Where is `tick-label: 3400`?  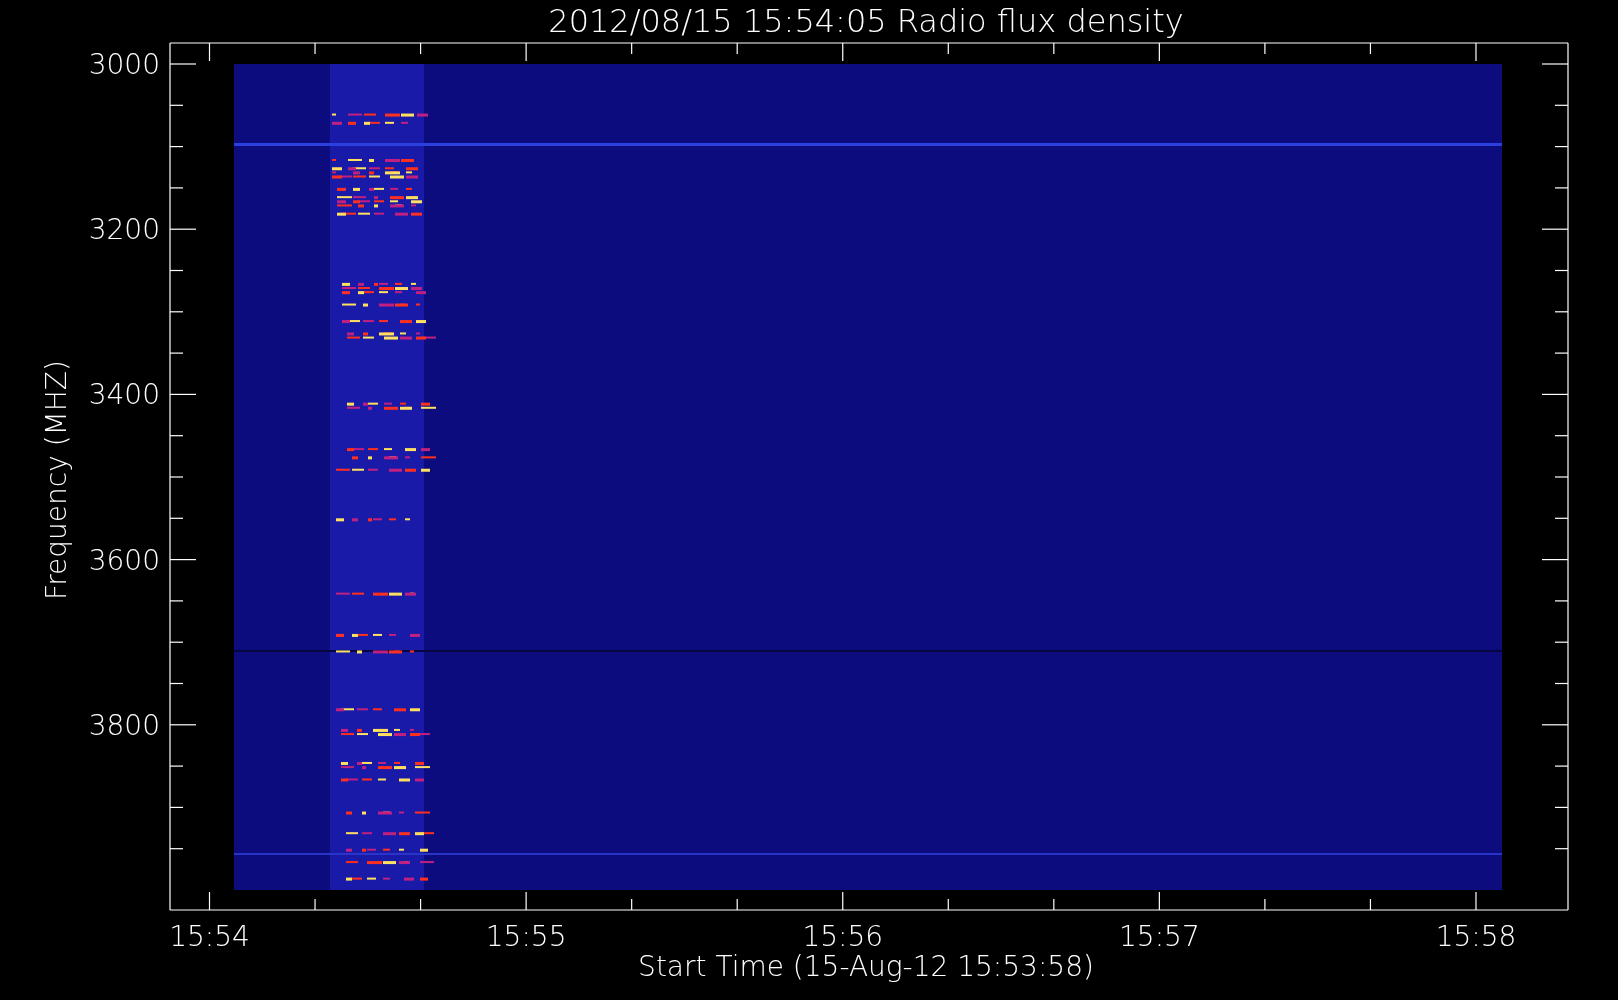 tick-label: 3400 is located at coordinates (124, 395).